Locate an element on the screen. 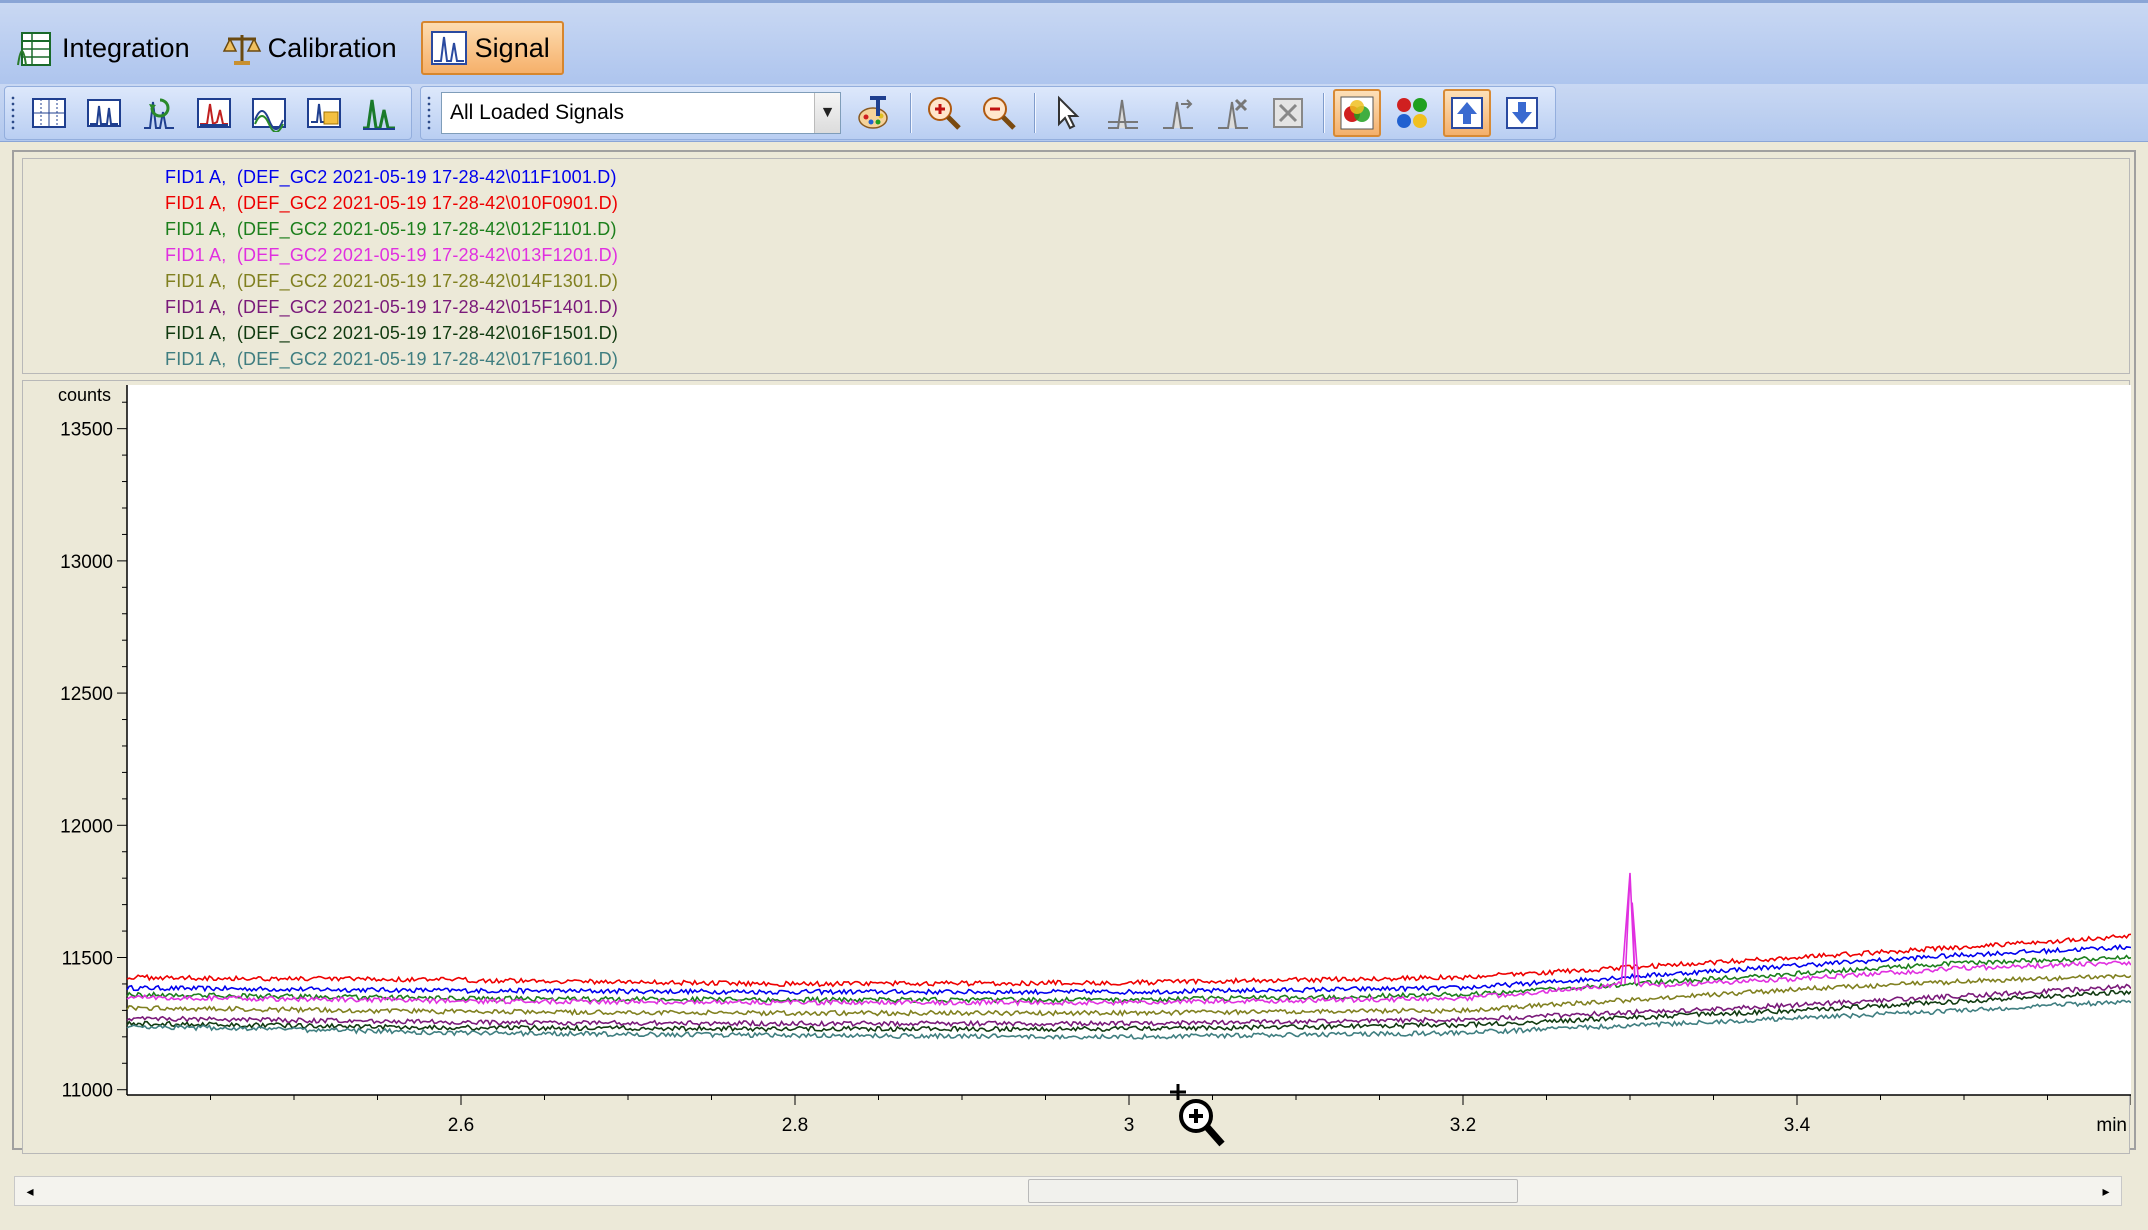 The width and height of the screenshot is (2148, 1230). peak-window-button is located at coordinates (104, 113).